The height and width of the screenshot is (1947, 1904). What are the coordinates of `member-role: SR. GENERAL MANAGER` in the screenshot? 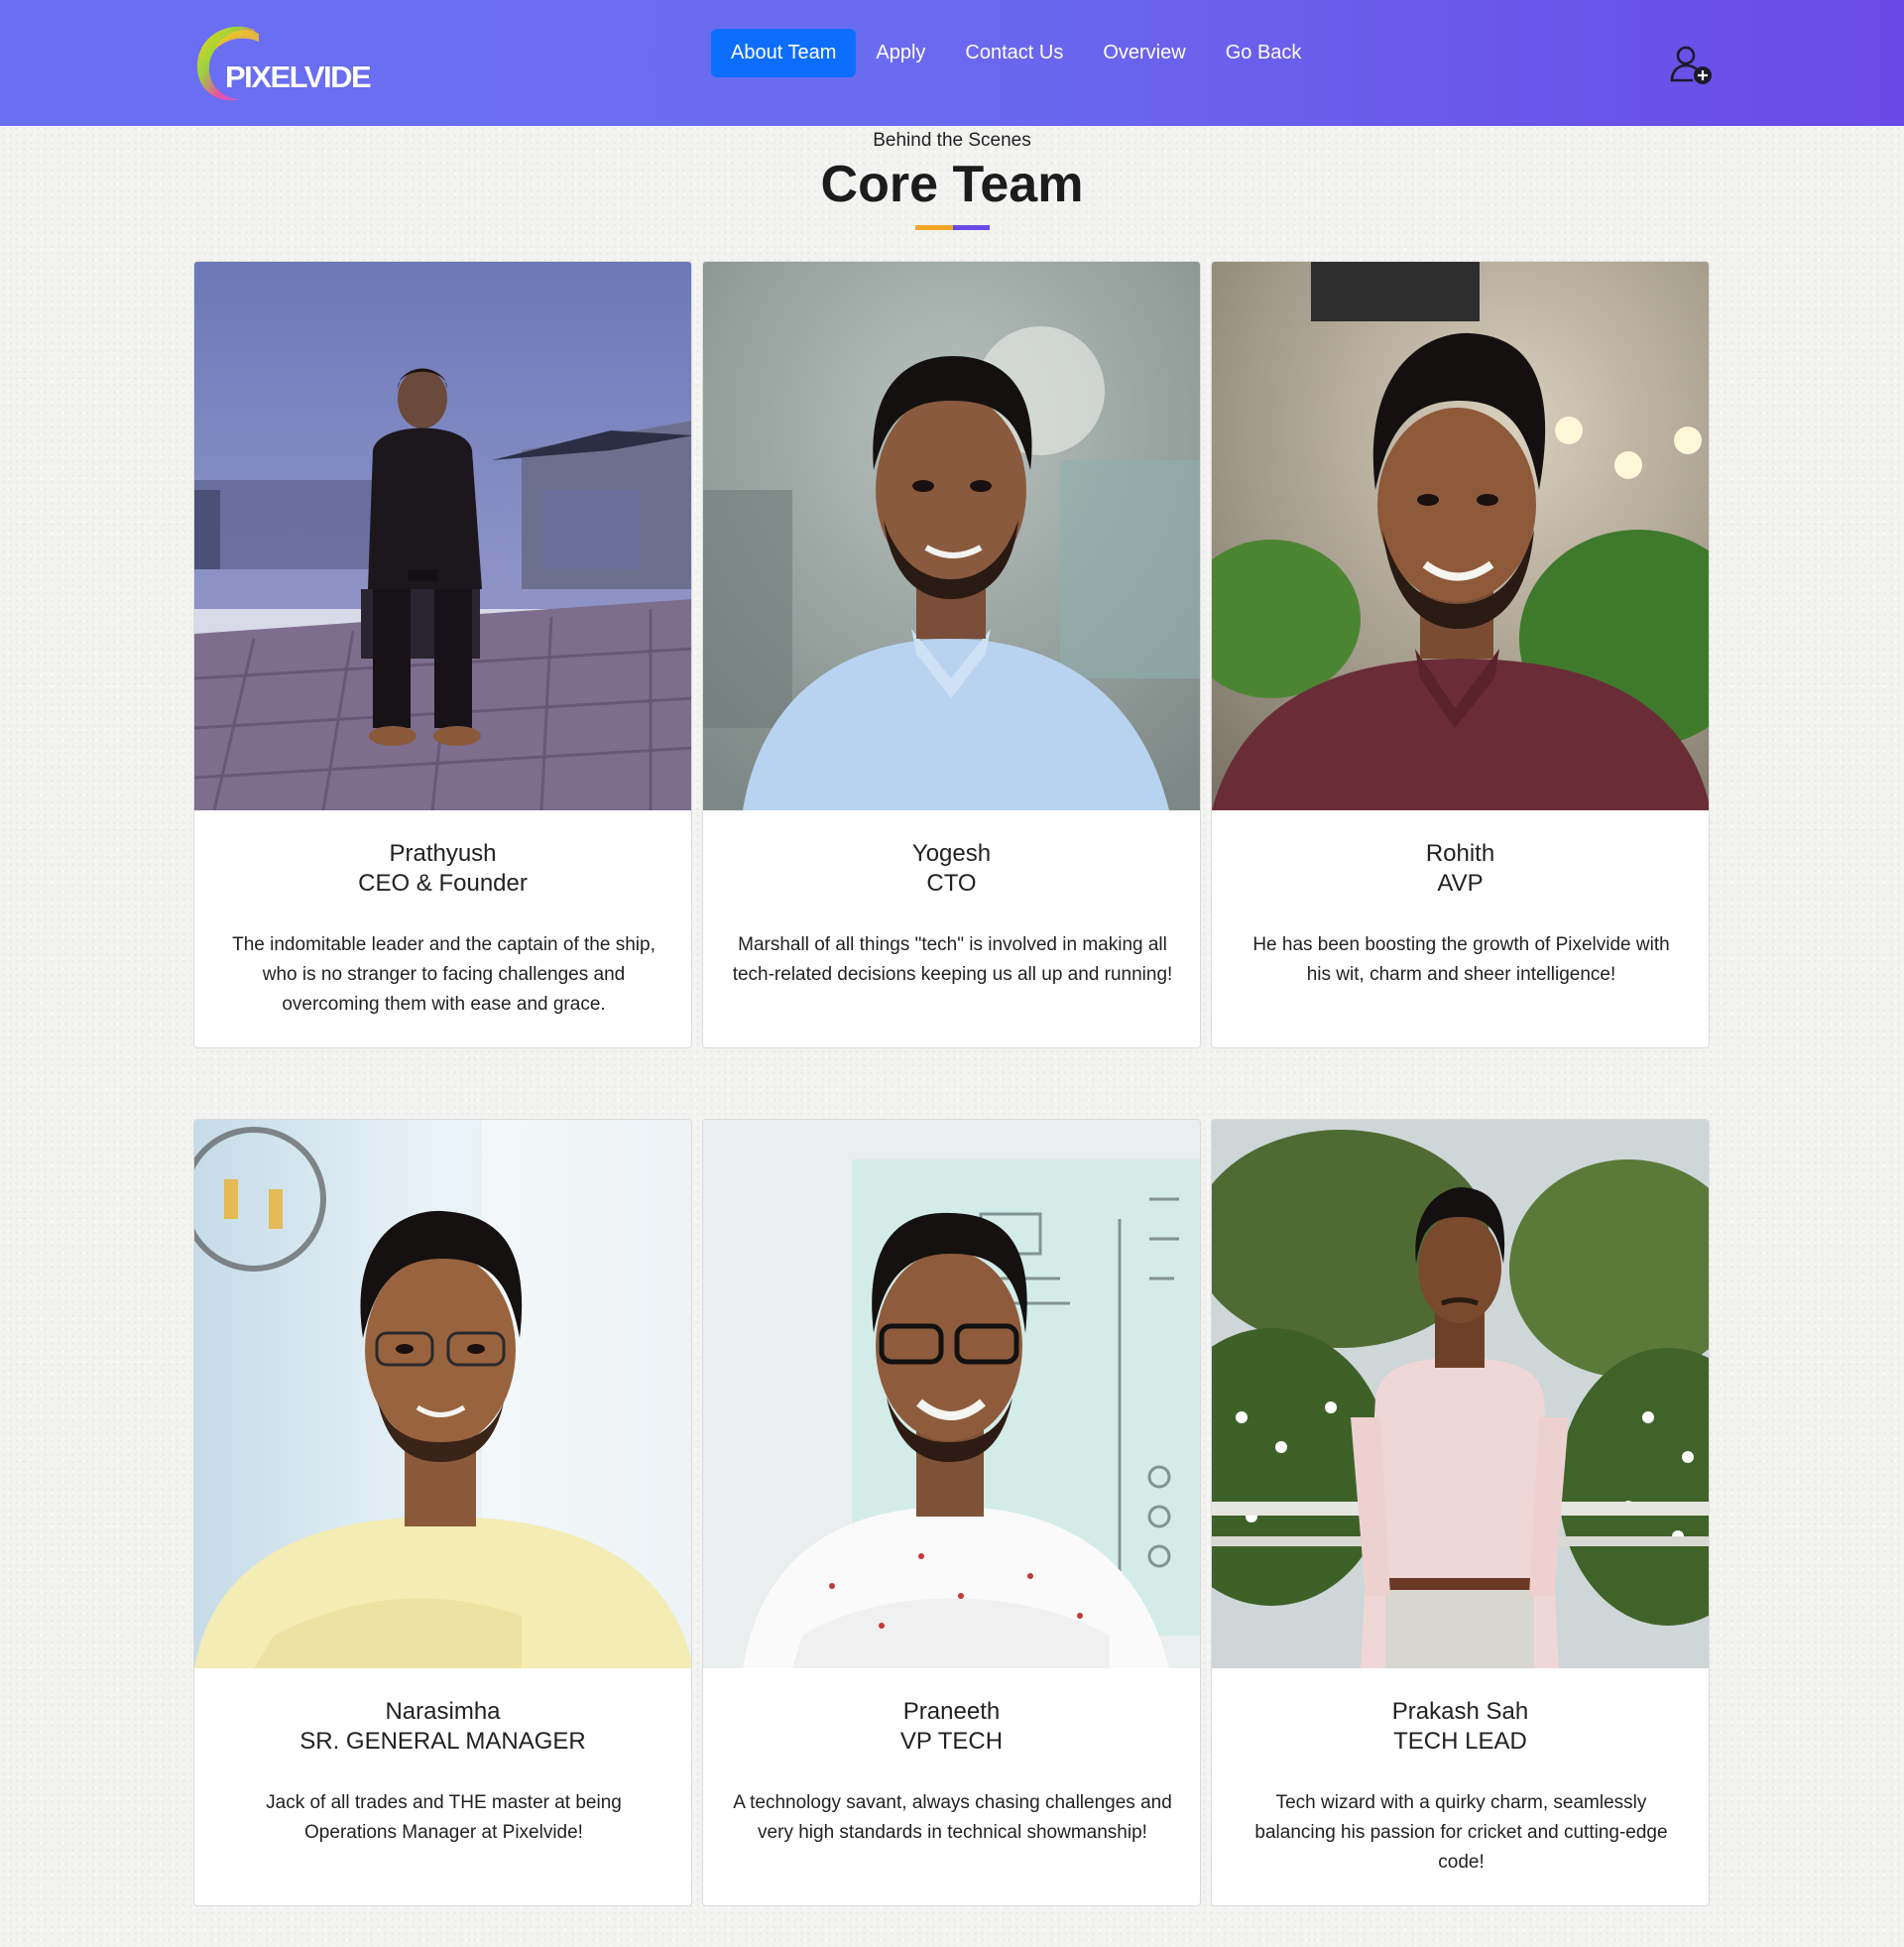 It's located at (442, 1741).